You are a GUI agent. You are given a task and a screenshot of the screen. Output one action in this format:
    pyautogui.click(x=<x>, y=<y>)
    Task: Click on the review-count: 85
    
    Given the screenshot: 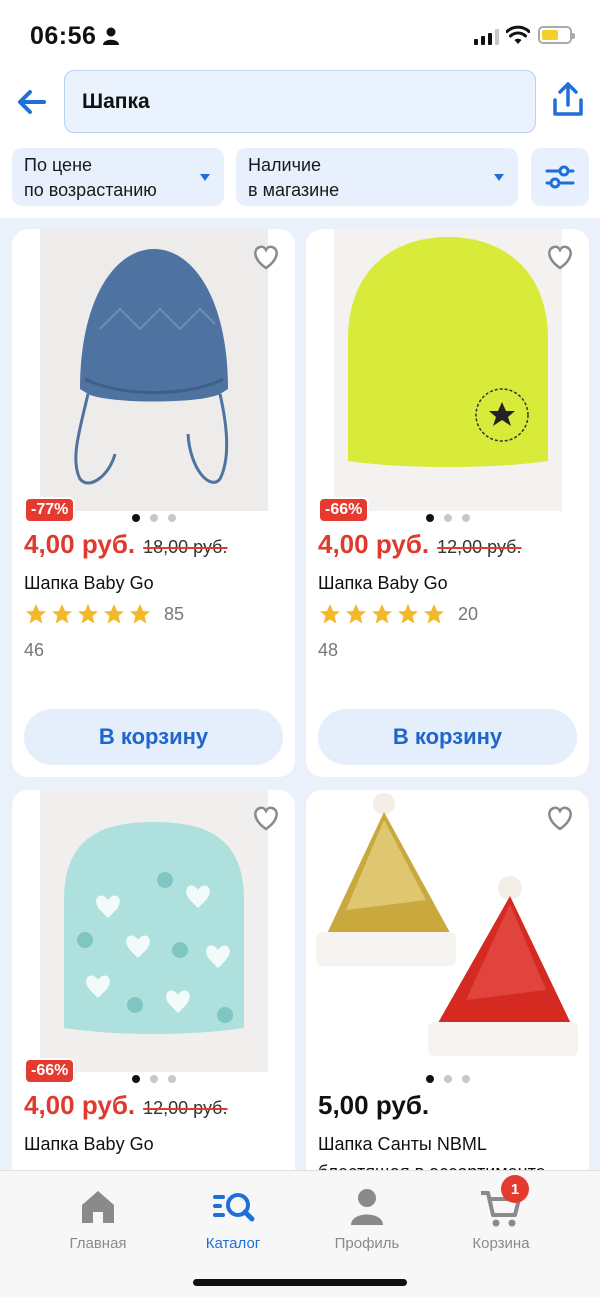 What is the action you would take?
    pyautogui.click(x=174, y=613)
    